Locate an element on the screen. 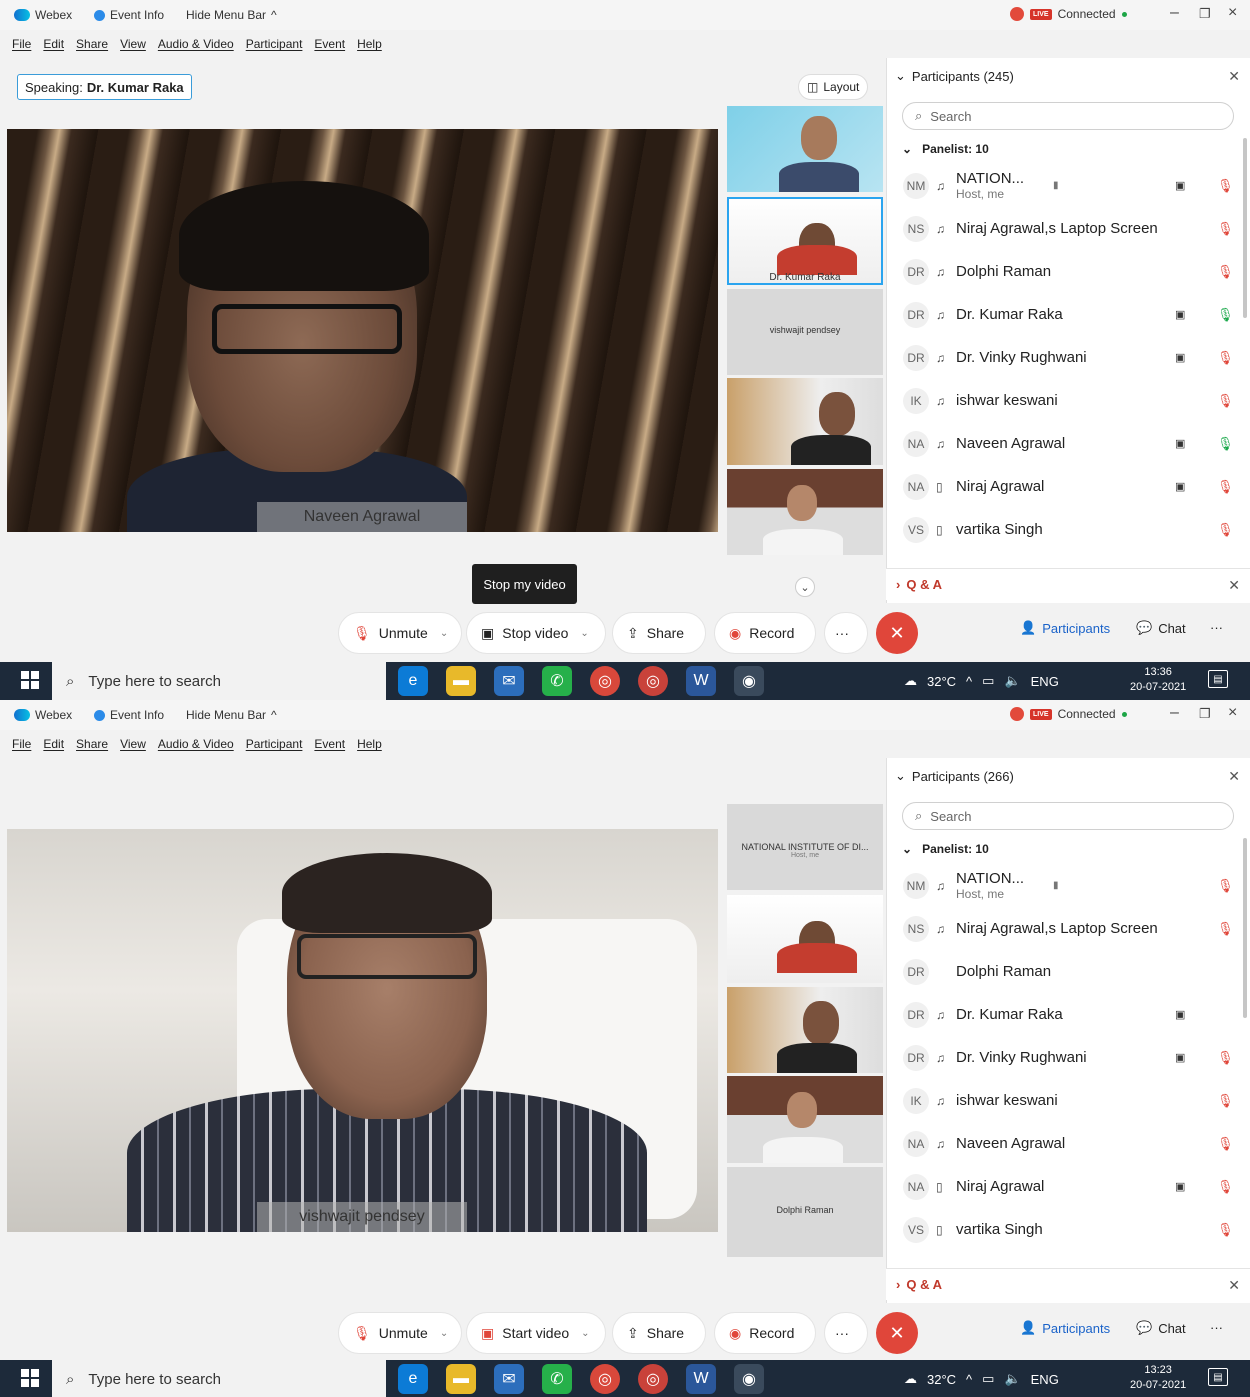 Image resolution: width=1250 pixels, height=1397 pixels. menu-share: Share is located at coordinates (92, 44).